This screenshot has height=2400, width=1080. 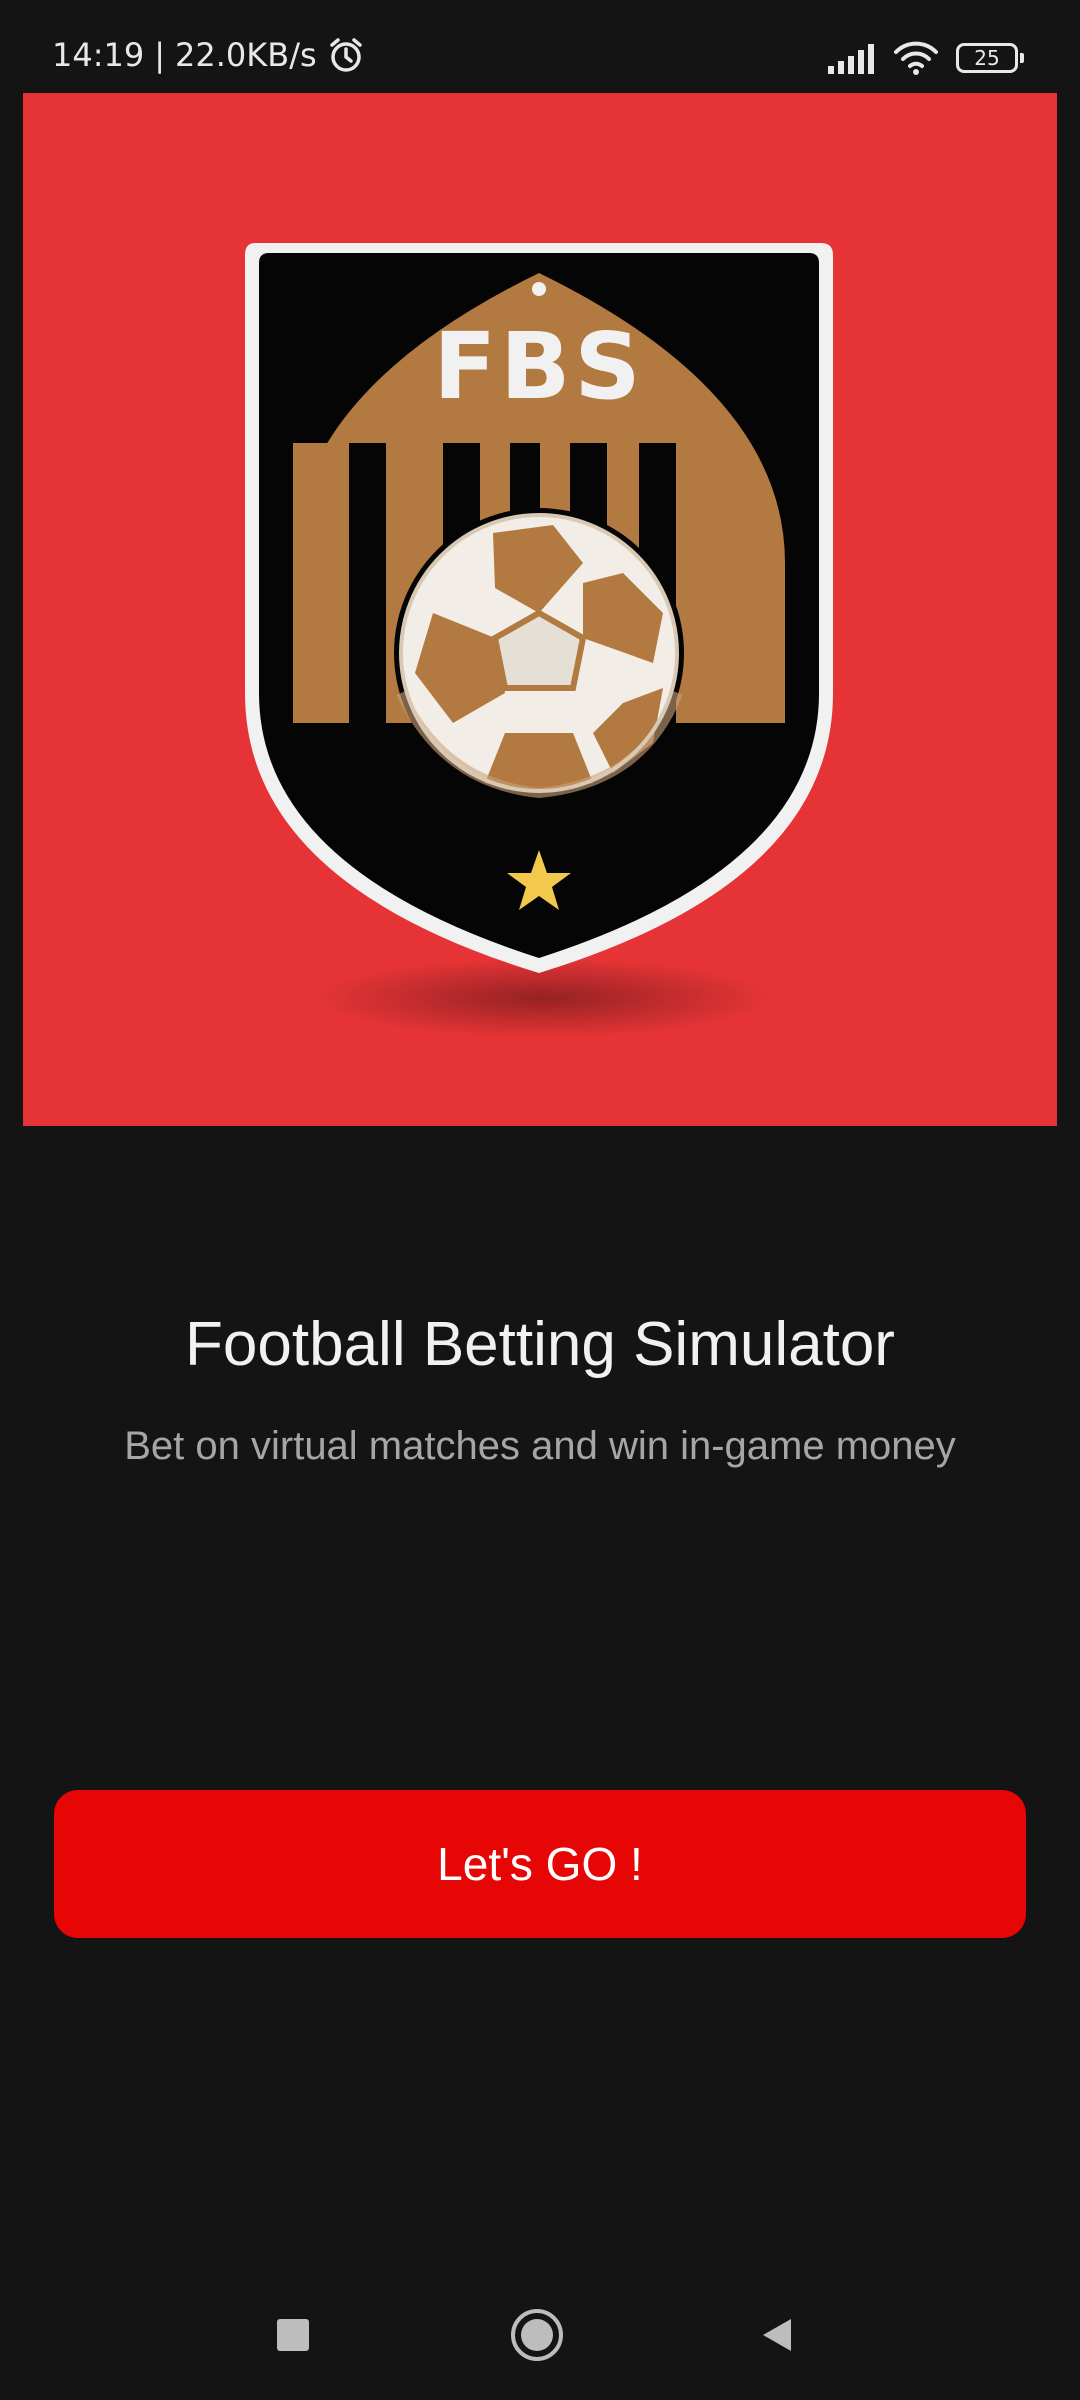 What do you see at coordinates (98, 55) in the screenshot?
I see `status-time: 14:19` at bounding box center [98, 55].